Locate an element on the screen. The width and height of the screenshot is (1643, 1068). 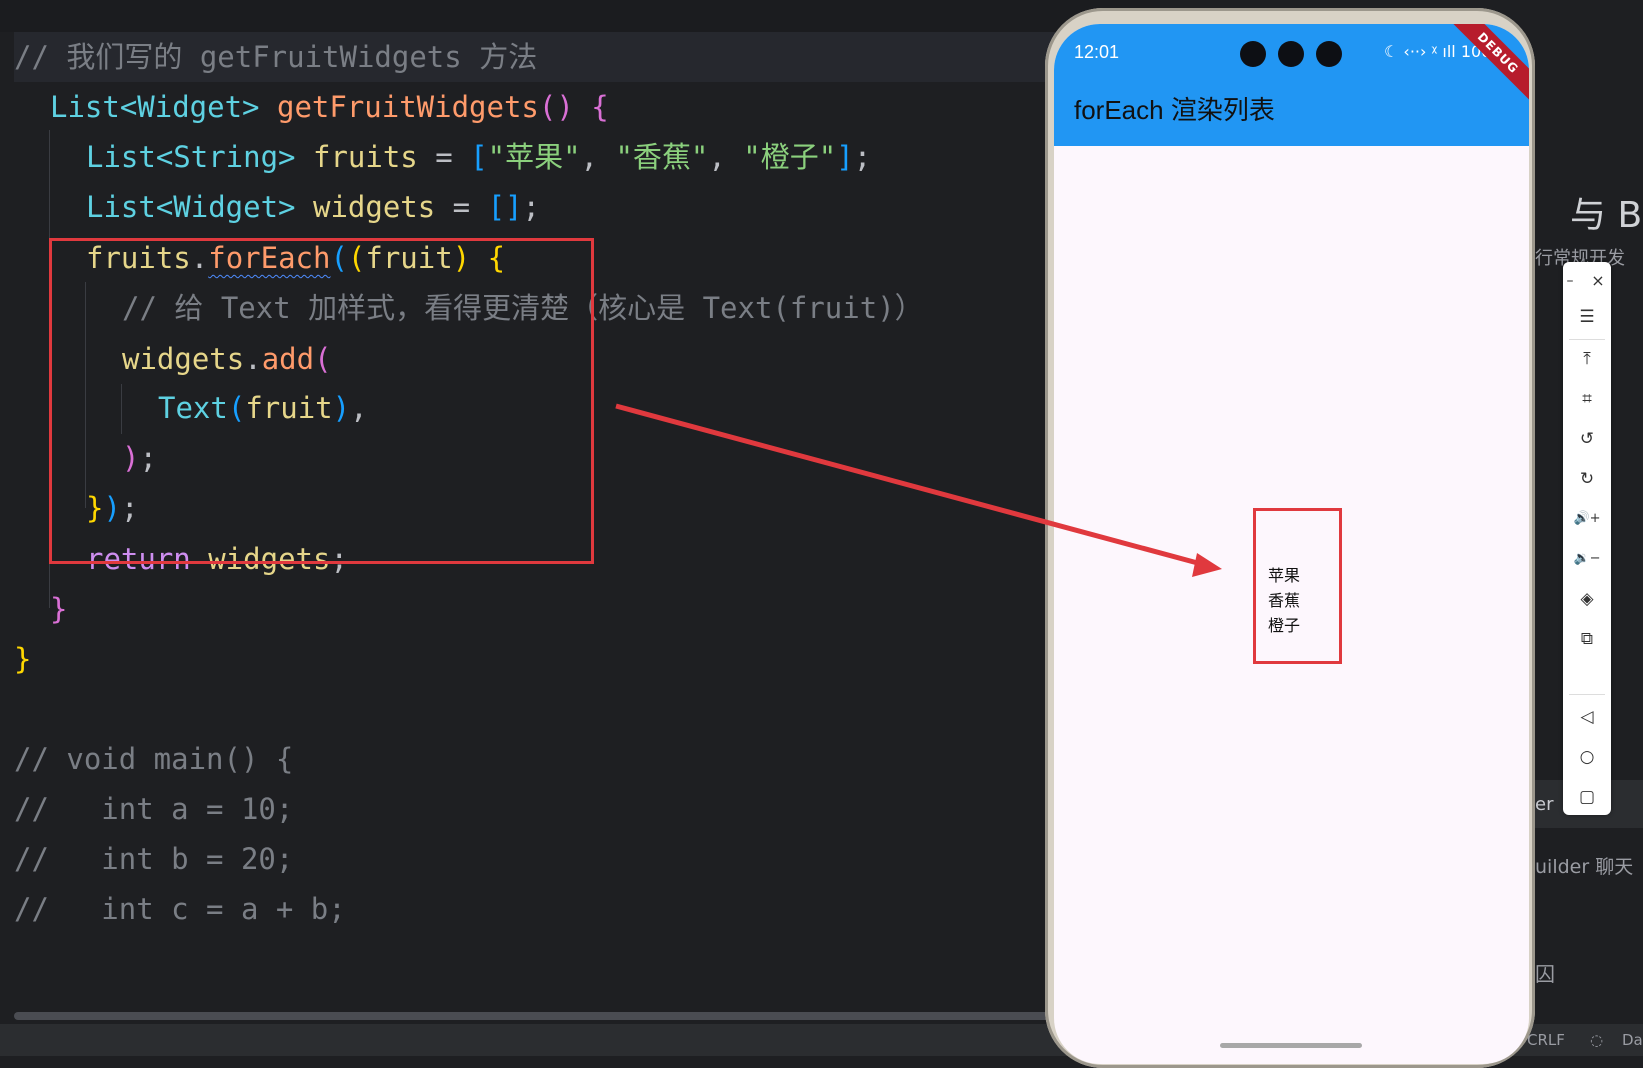
pin-top-icon: ⤒ is located at coordinates (1587, 359).